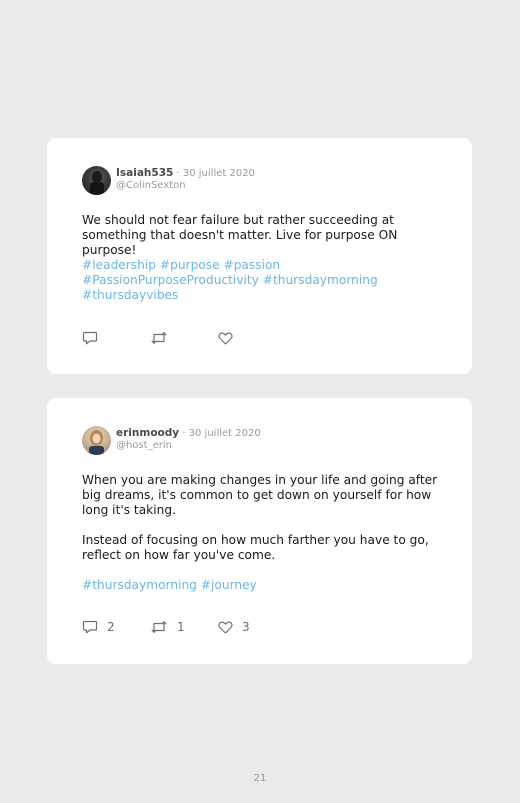 This screenshot has width=520, height=803. I want to click on retweet-count: 1, so click(181, 627).